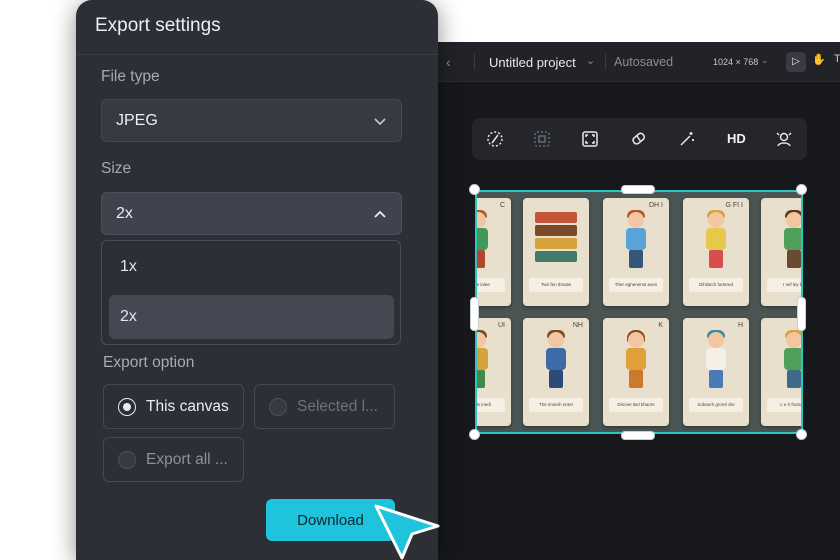 The width and height of the screenshot is (840, 560). I want to click on back-chevron-icon: ‹, so click(448, 62).